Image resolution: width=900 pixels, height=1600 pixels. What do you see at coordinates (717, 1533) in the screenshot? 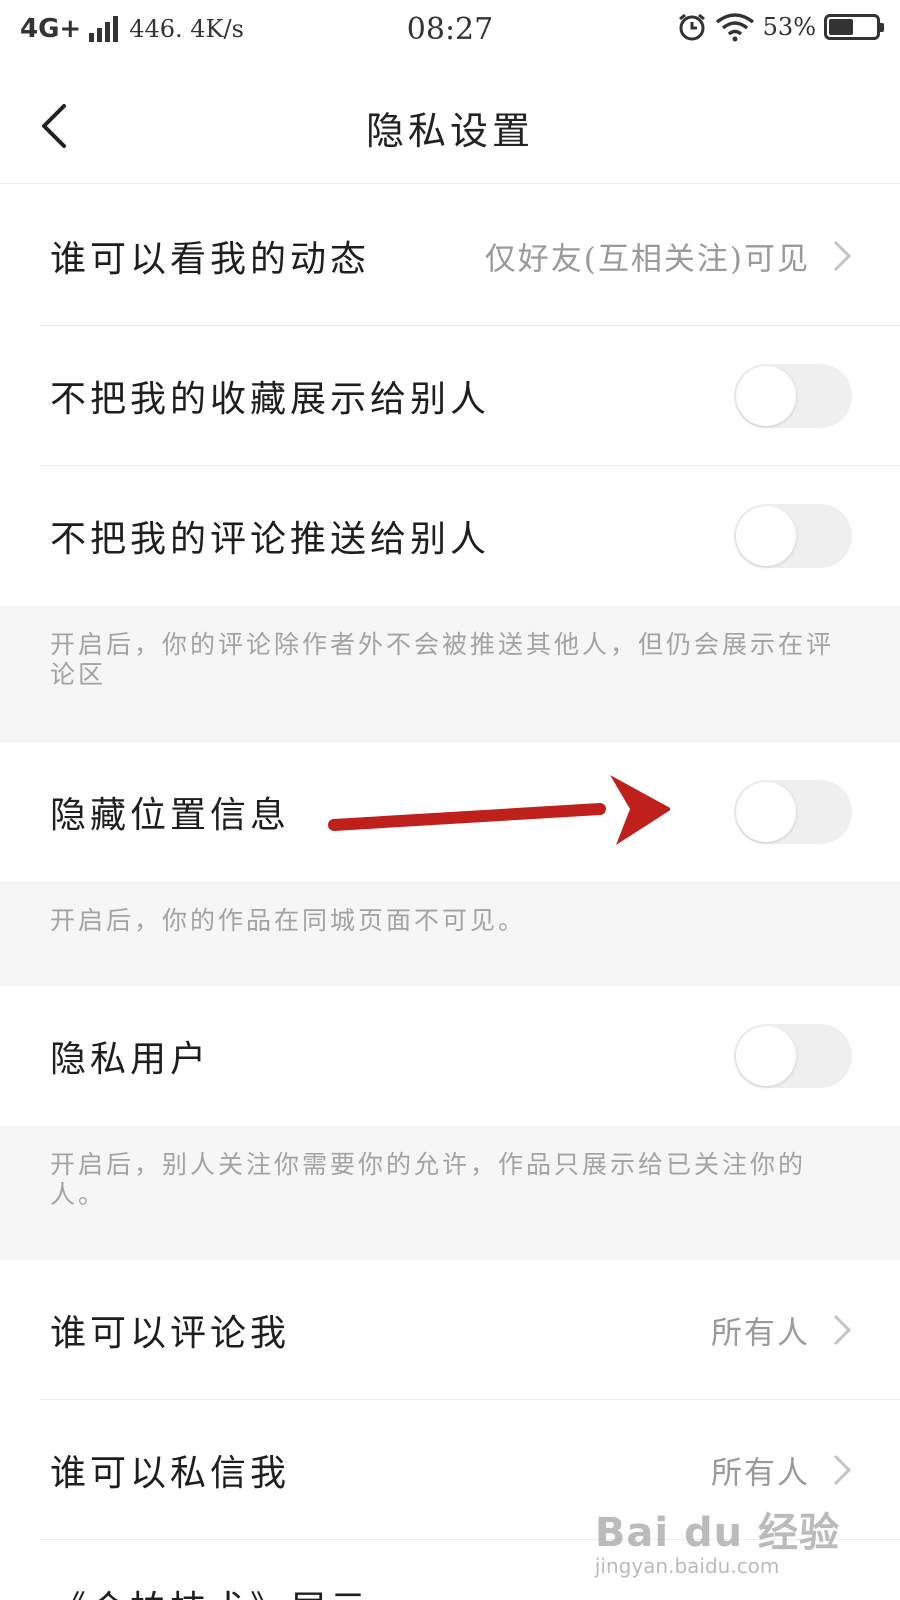
I see `watermark-logo: Bai du 经验` at bounding box center [717, 1533].